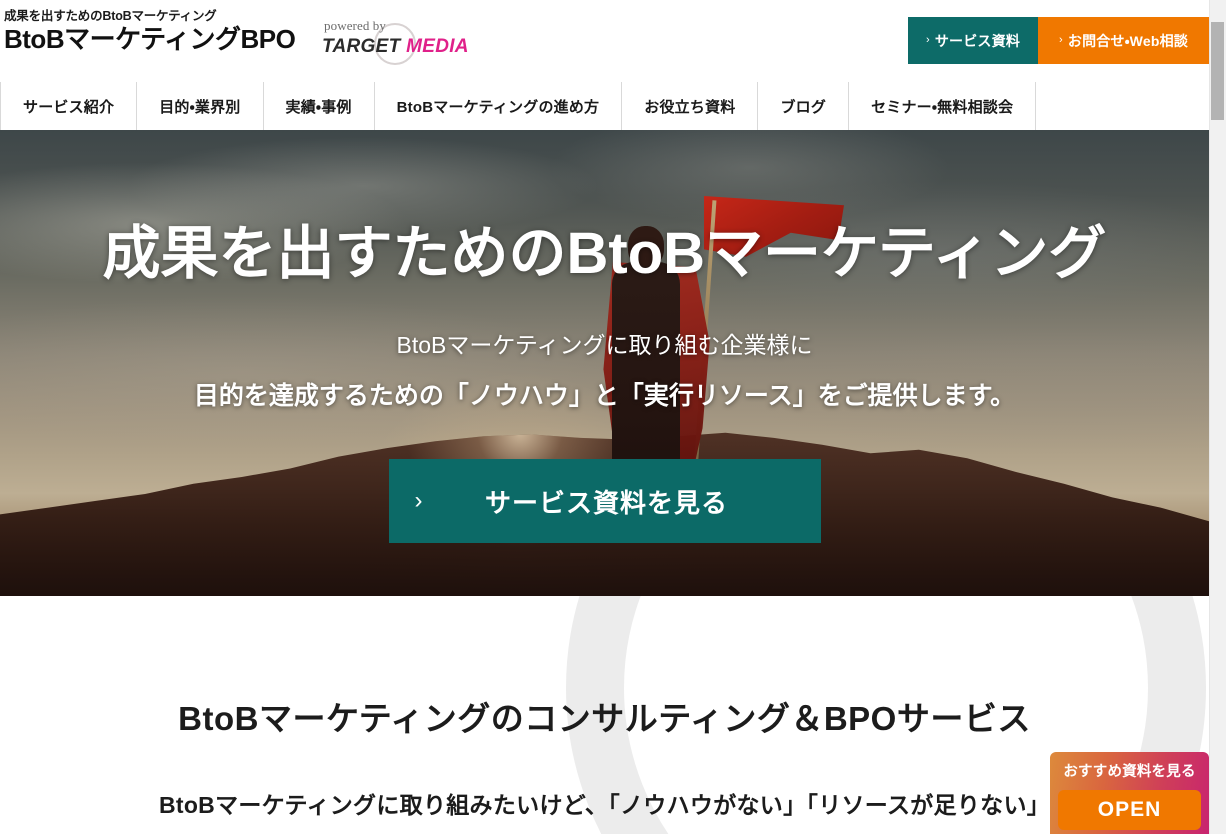 This screenshot has width=1226, height=834. I want to click on hero-lead-line-1: BtoBマーケティングに取り組む企業様に, so click(604, 345).